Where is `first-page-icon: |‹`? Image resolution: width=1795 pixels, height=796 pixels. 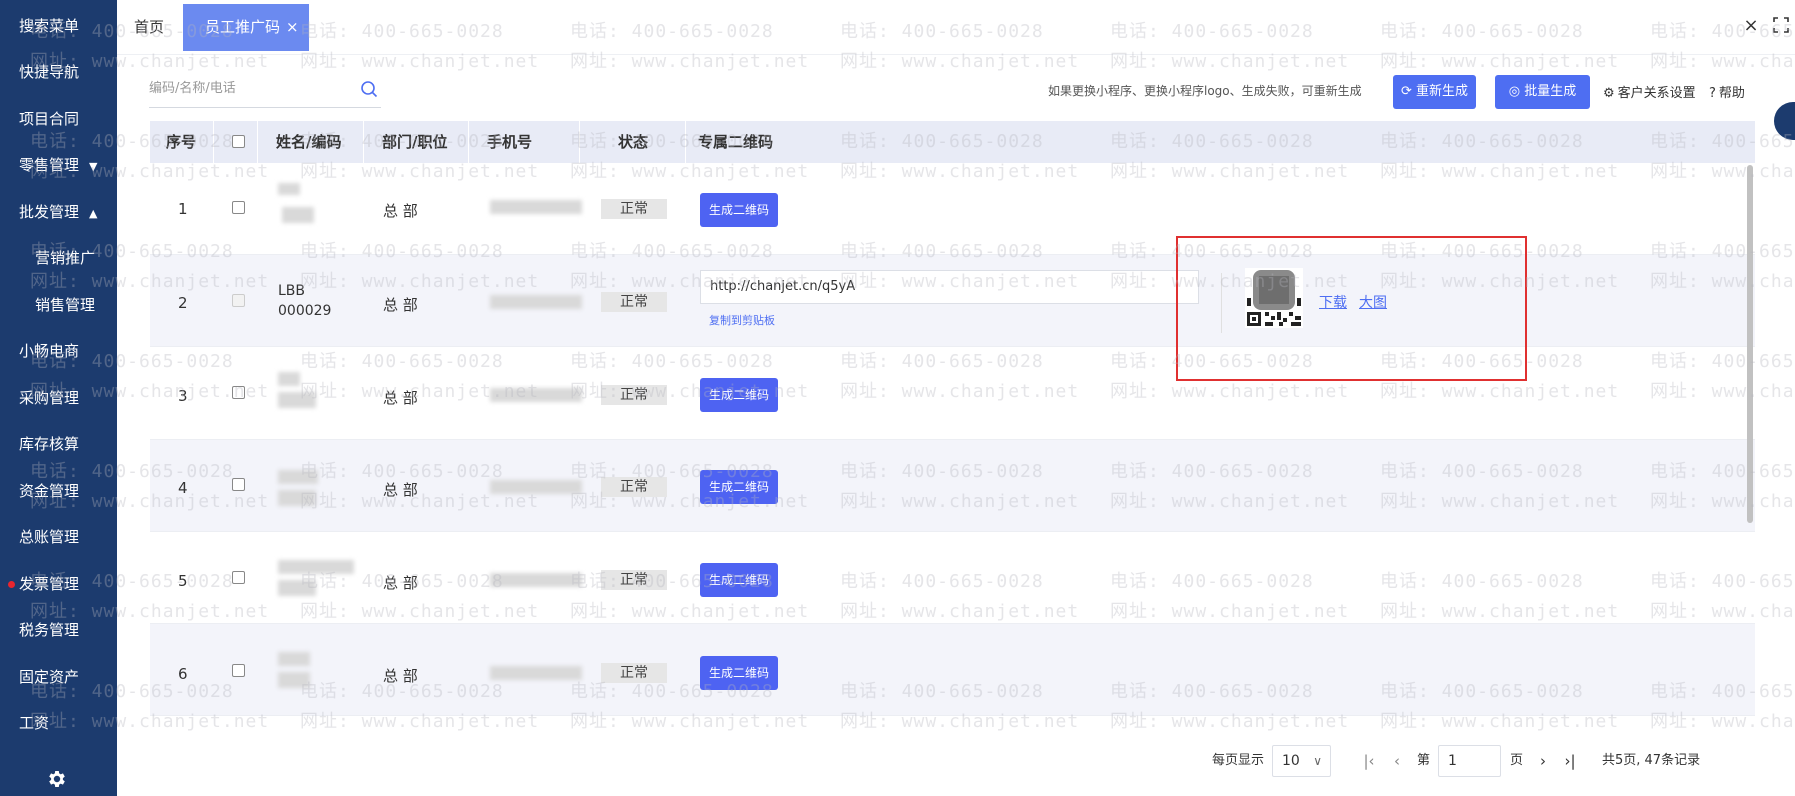 first-page-icon: |‹ is located at coordinates (1369, 761).